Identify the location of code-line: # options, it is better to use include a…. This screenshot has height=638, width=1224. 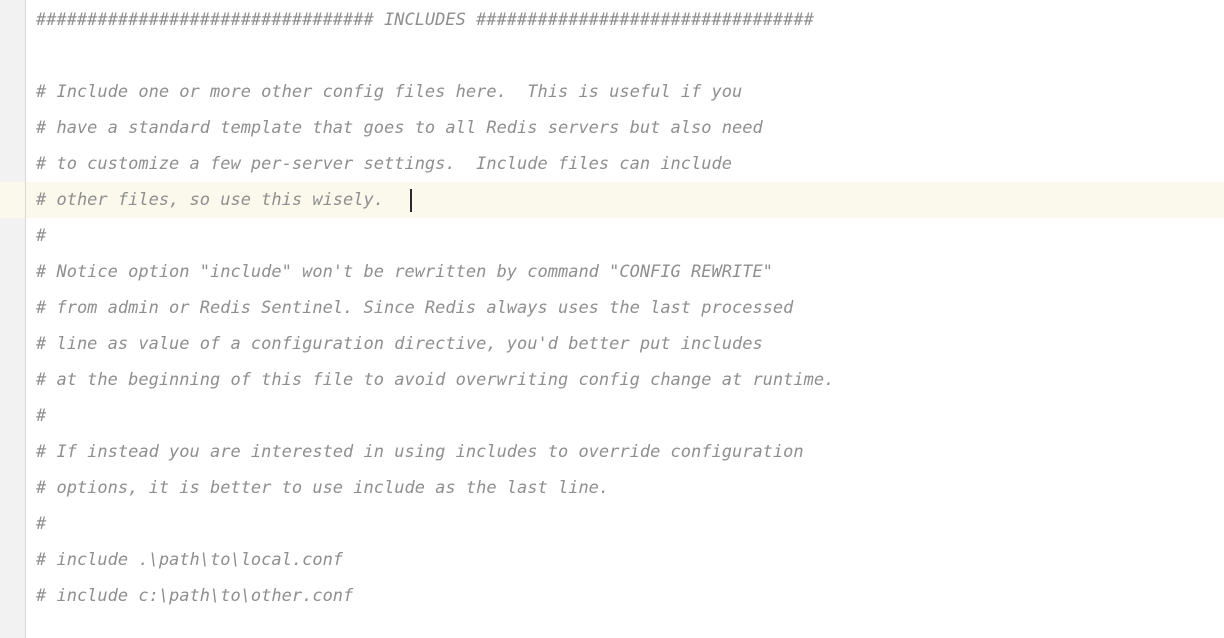
(612, 488).